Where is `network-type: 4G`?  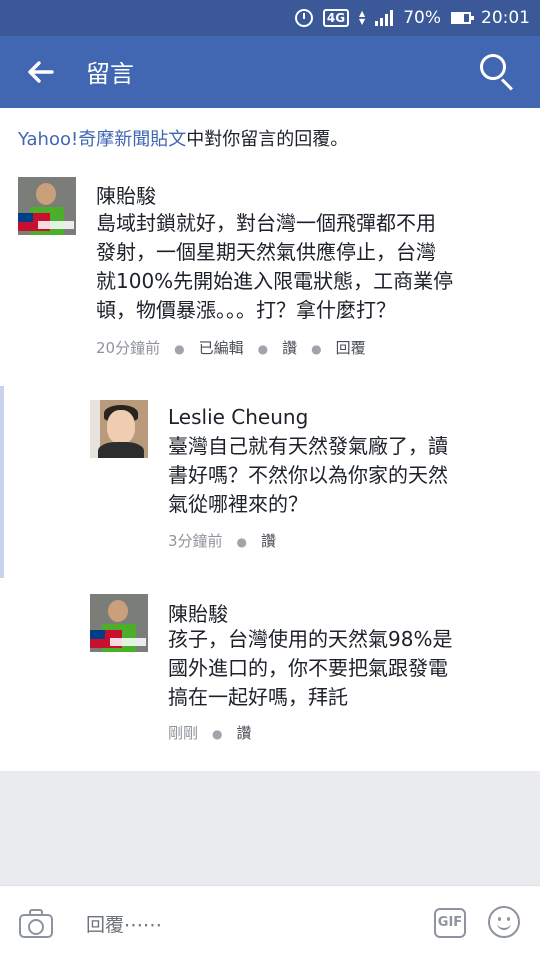 network-type: 4G is located at coordinates (336, 18).